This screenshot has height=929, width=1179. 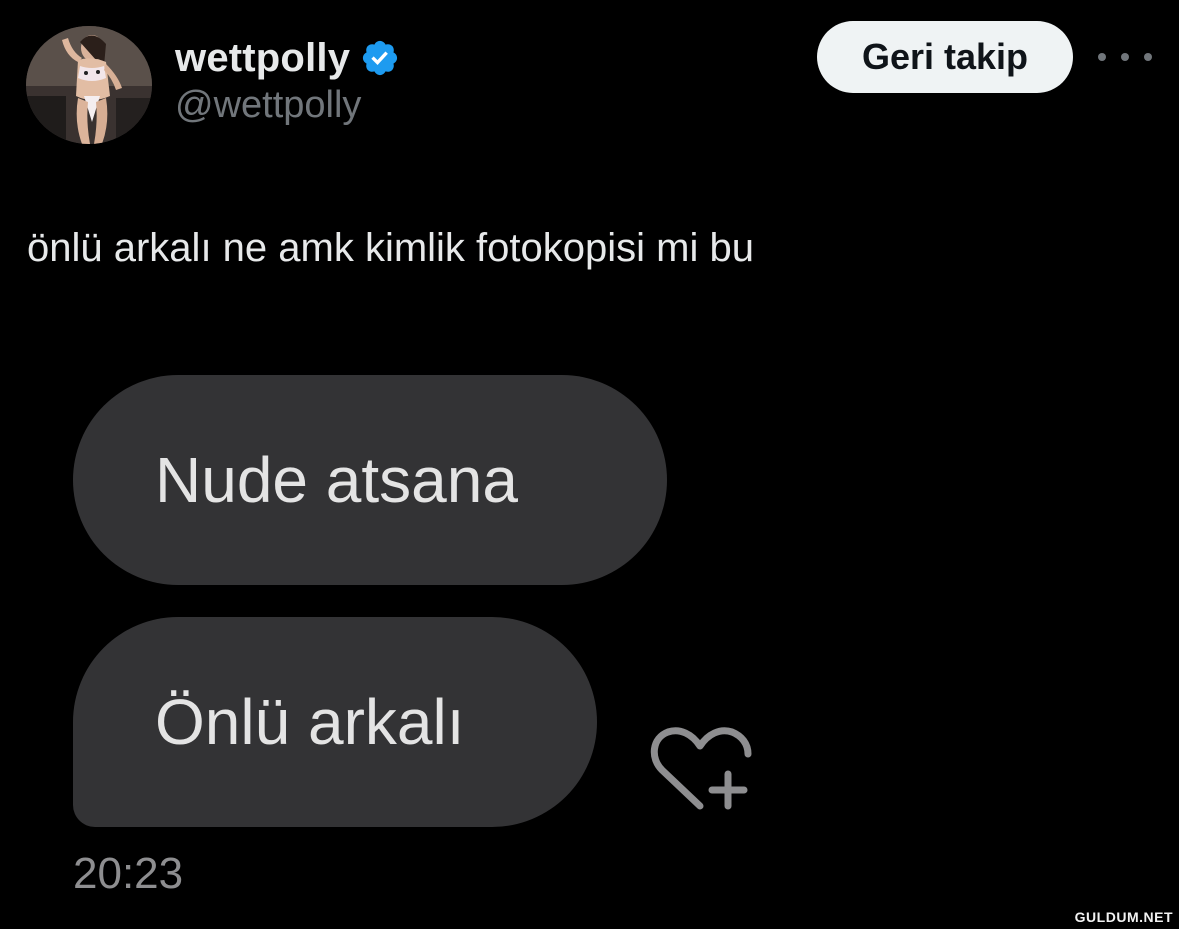 I want to click on chat-message-text: Nude atsana, so click(x=336, y=480).